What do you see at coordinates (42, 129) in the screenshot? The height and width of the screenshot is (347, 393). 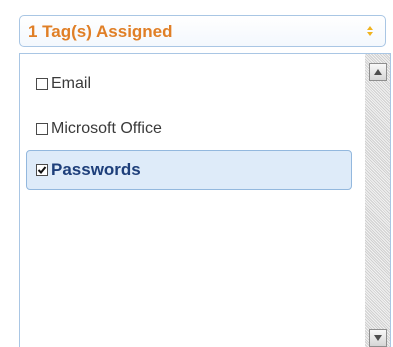 I see `microsoft-office-checkbox` at bounding box center [42, 129].